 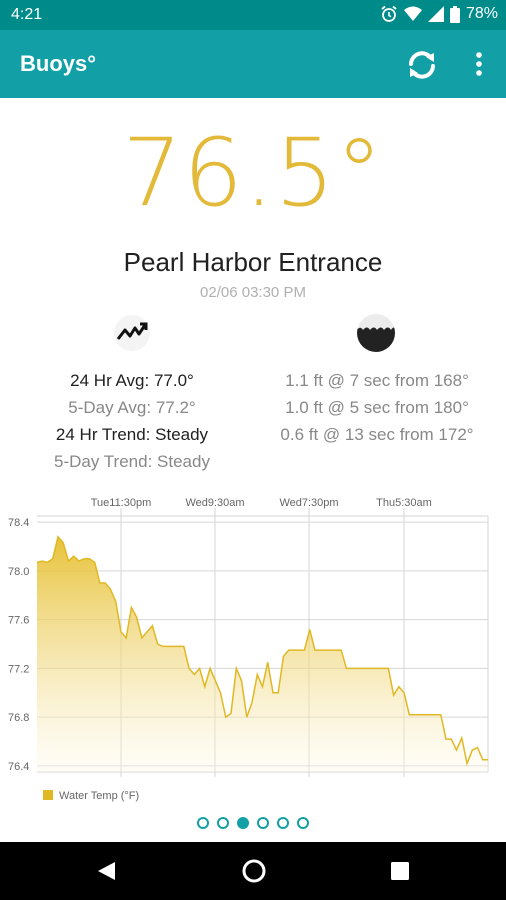 I want to click on y-tick-label: 77.6, so click(x=18, y=621).